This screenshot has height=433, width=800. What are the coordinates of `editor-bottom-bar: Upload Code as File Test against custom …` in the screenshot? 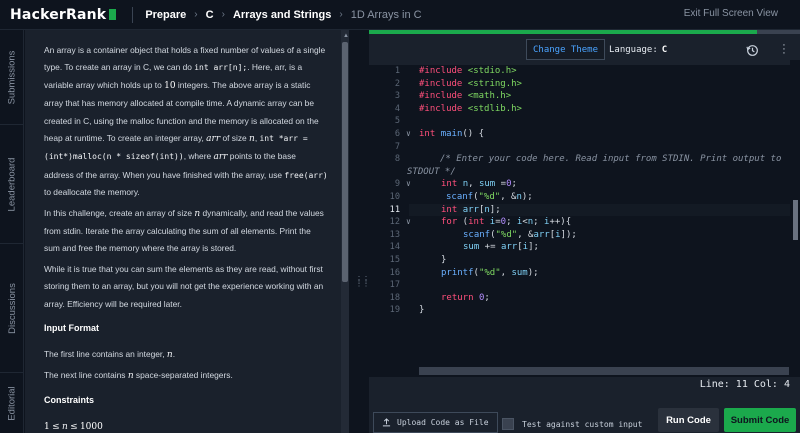 It's located at (584, 417).